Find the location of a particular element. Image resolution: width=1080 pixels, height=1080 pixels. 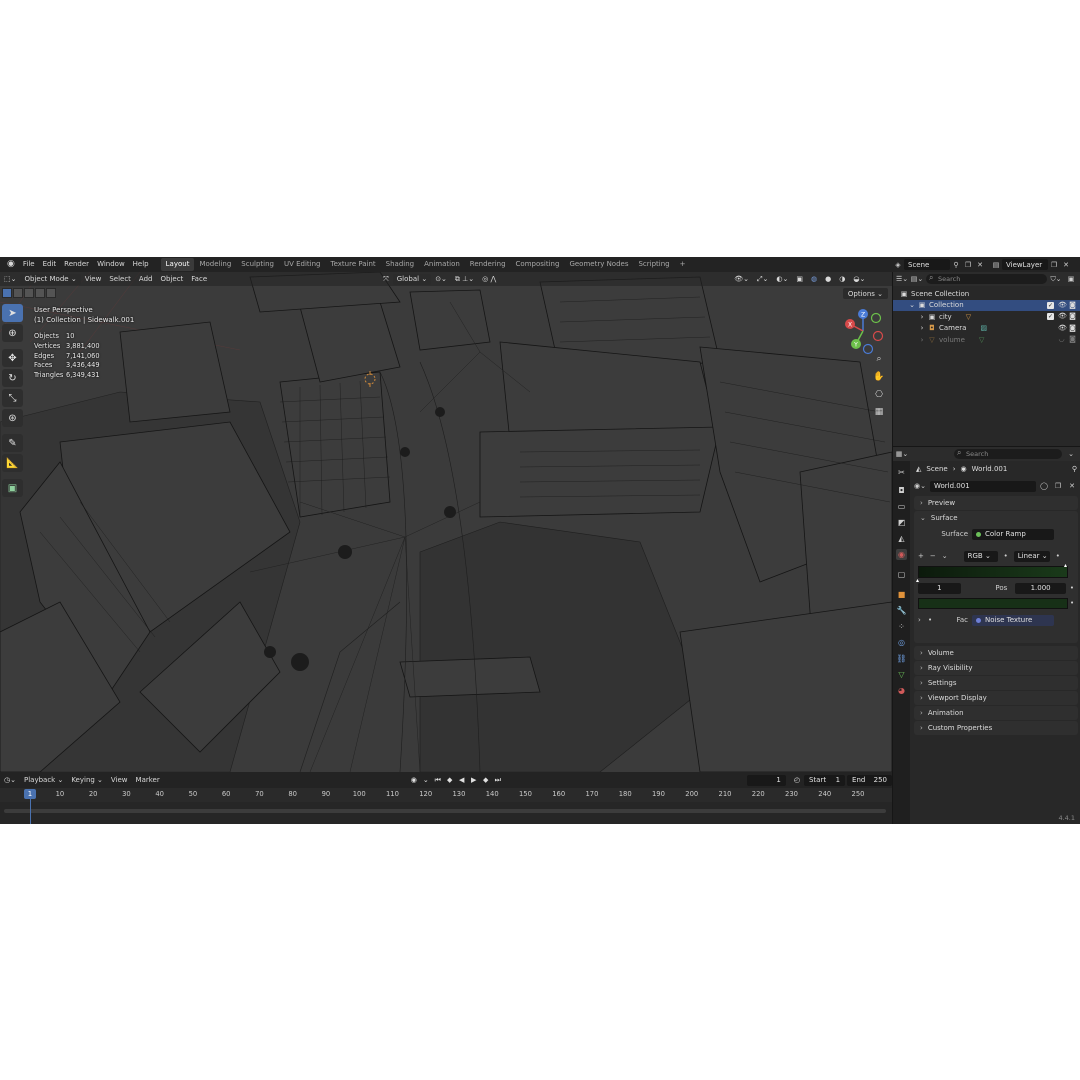

fake-user-icon: ◯ is located at coordinates (1044, 486).